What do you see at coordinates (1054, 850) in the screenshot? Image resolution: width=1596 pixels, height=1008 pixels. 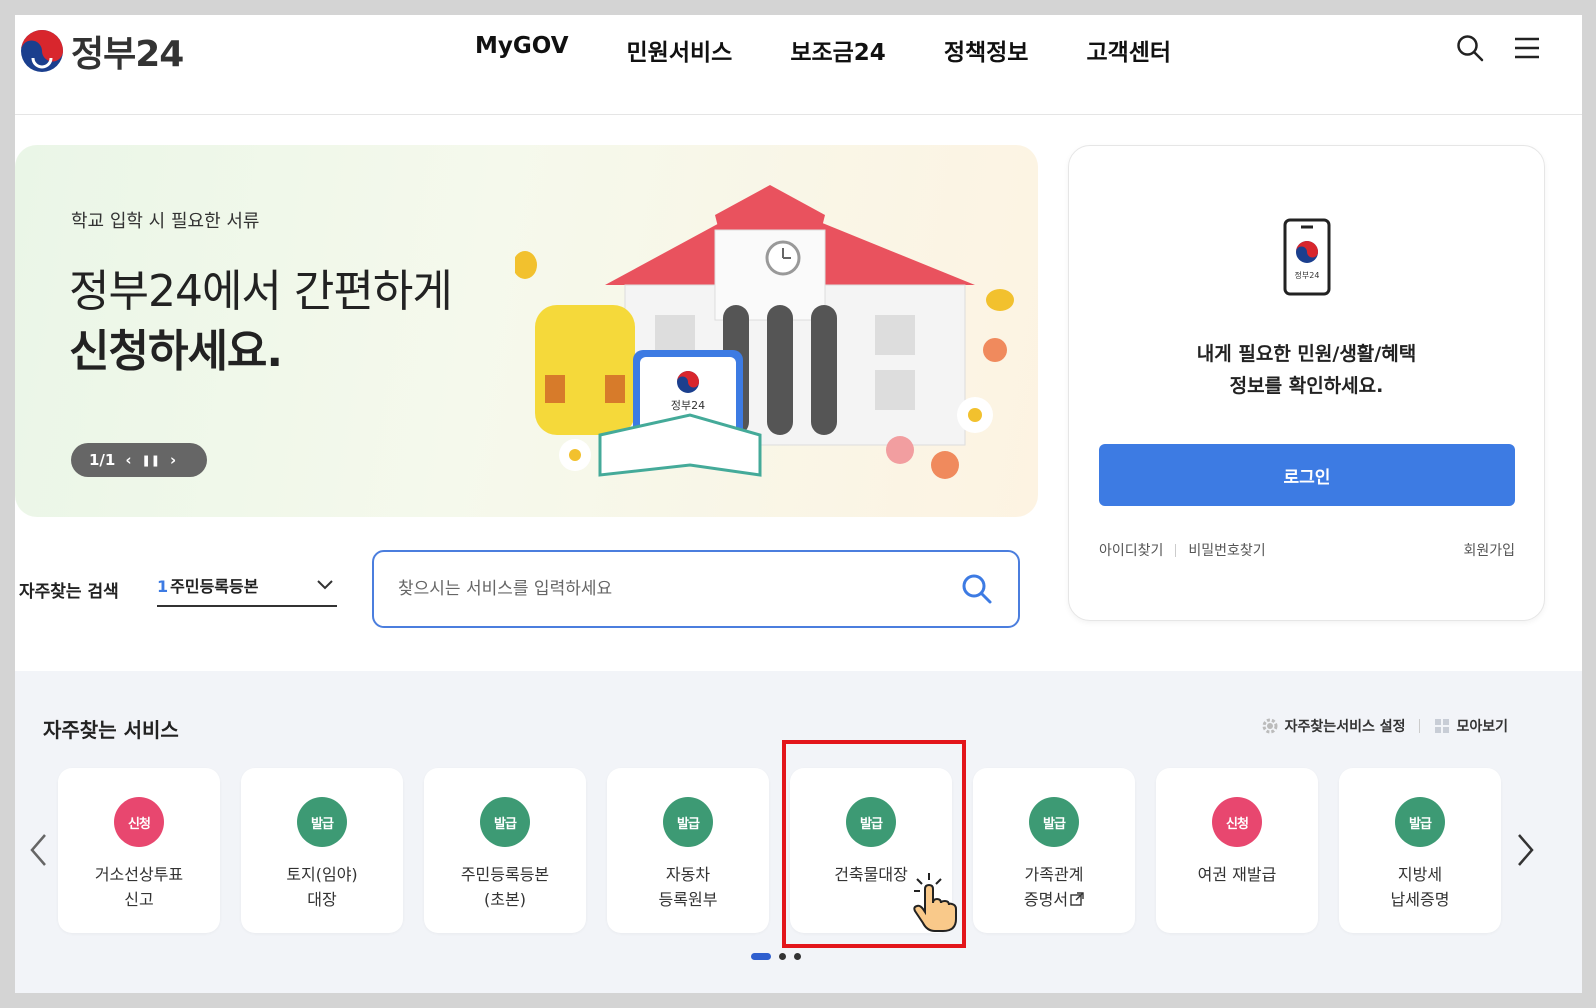 I see `service-card-family-certificate: 발급 가족관계 증명서` at bounding box center [1054, 850].